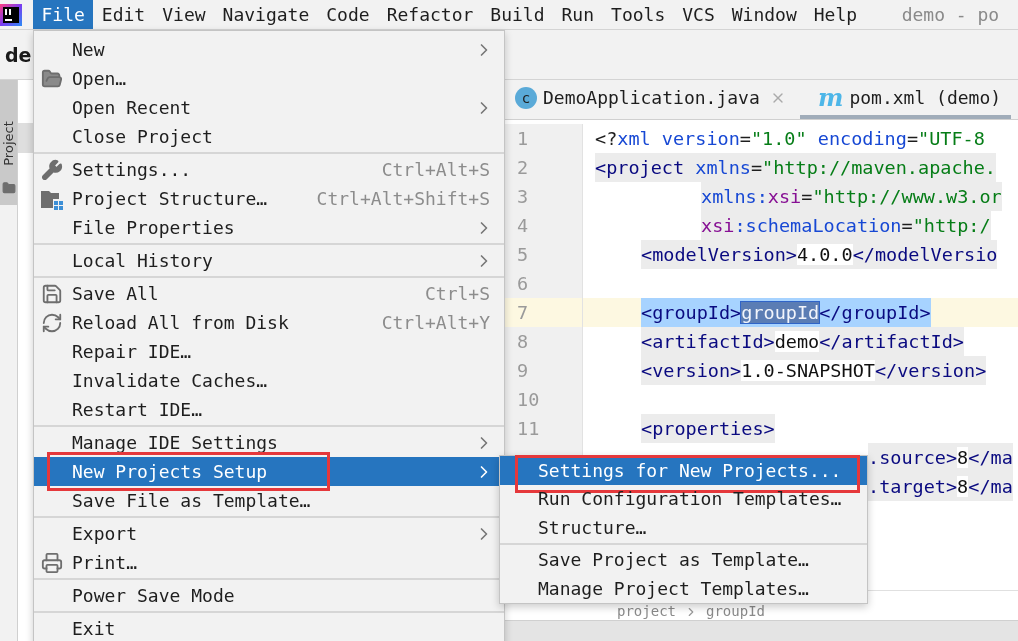  What do you see at coordinates (430, 14) in the screenshot?
I see `menu-bar-item: Refactor` at bounding box center [430, 14].